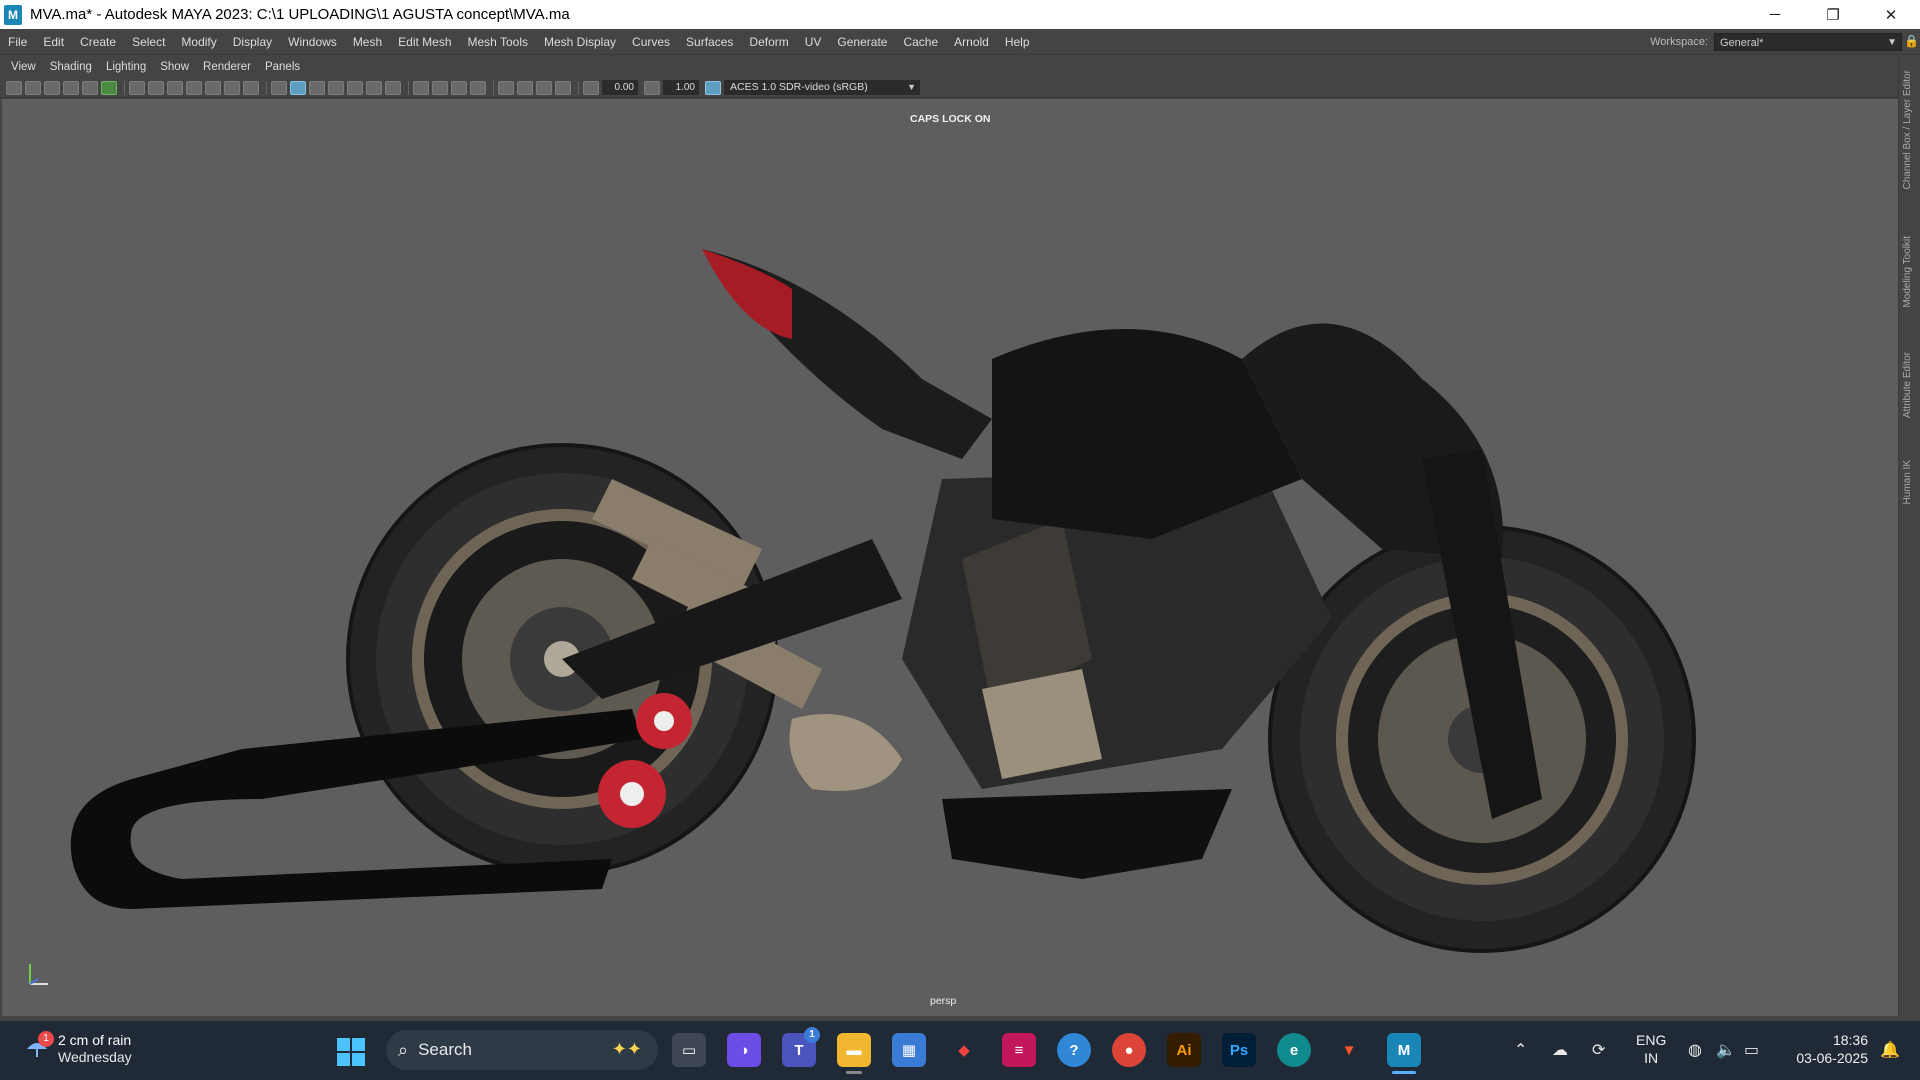  Describe the element at coordinates (445, 1049) in the screenshot. I see `search-label: Search` at that location.